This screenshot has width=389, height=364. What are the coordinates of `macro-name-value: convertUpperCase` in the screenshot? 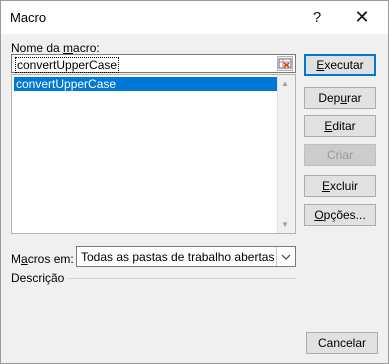 It's located at (67, 65).